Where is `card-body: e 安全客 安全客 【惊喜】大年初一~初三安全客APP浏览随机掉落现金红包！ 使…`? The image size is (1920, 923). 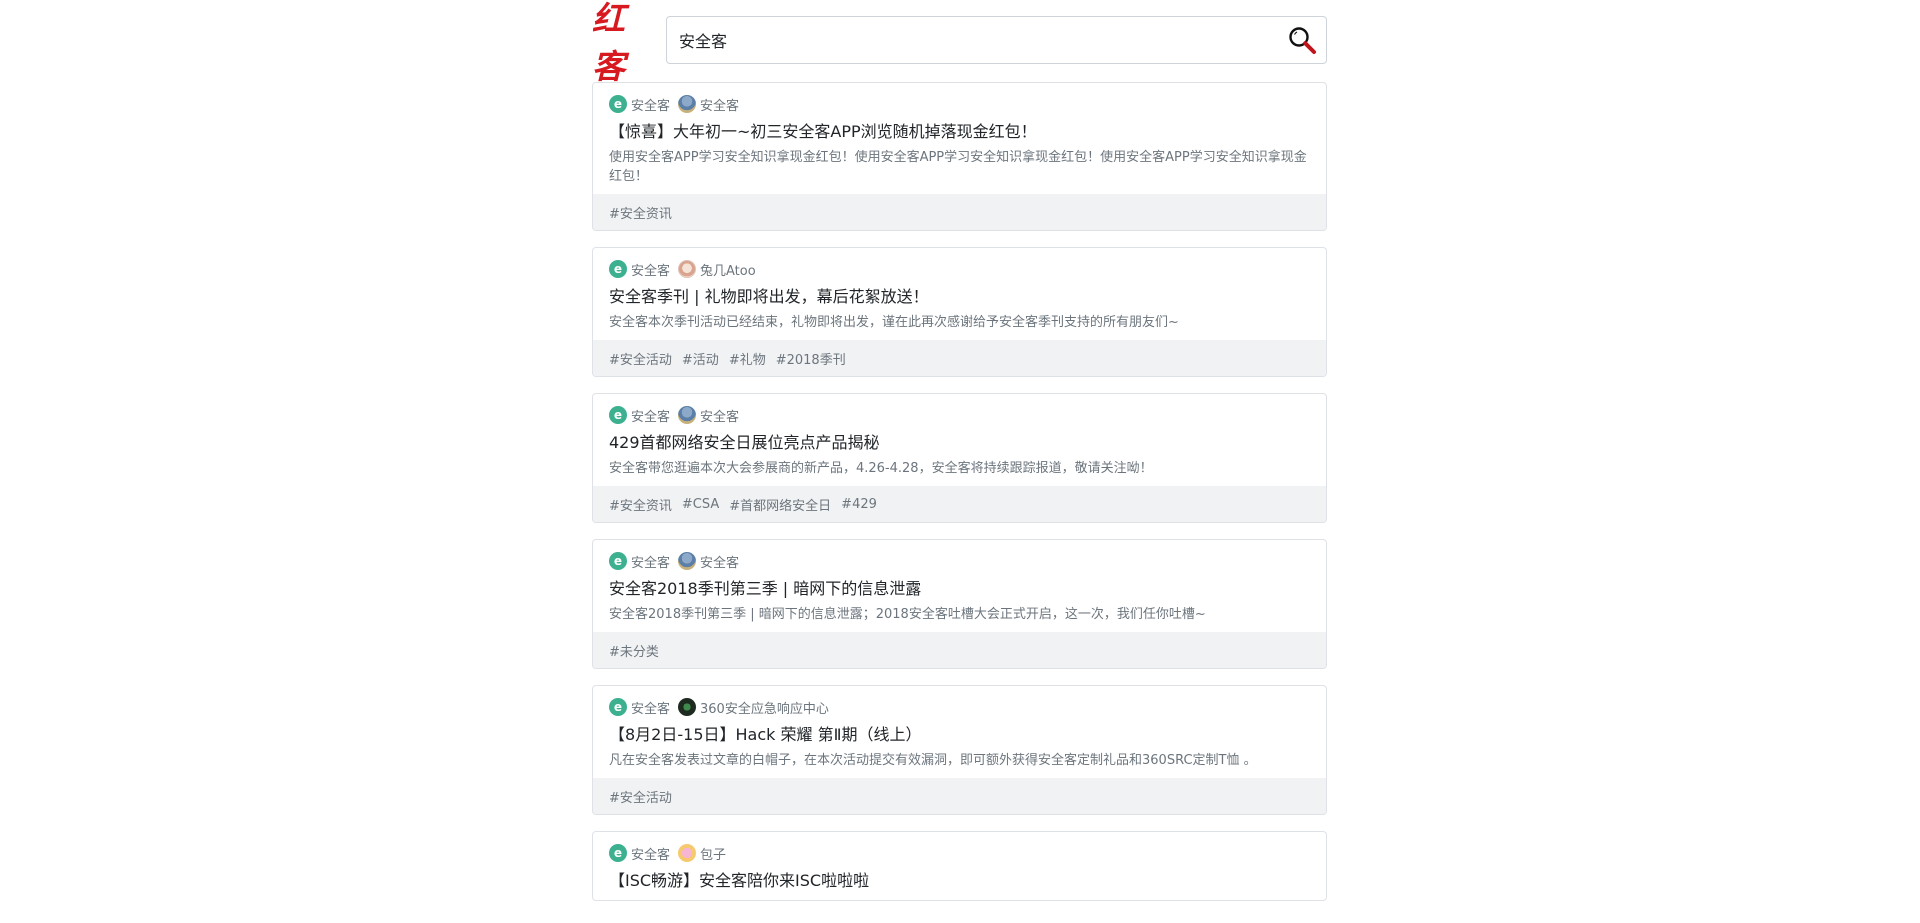
card-body: e 安全客 安全客 【惊喜】大年初一~初三安全客APP浏览随机掉落现金红包！ 使… is located at coordinates (959, 138).